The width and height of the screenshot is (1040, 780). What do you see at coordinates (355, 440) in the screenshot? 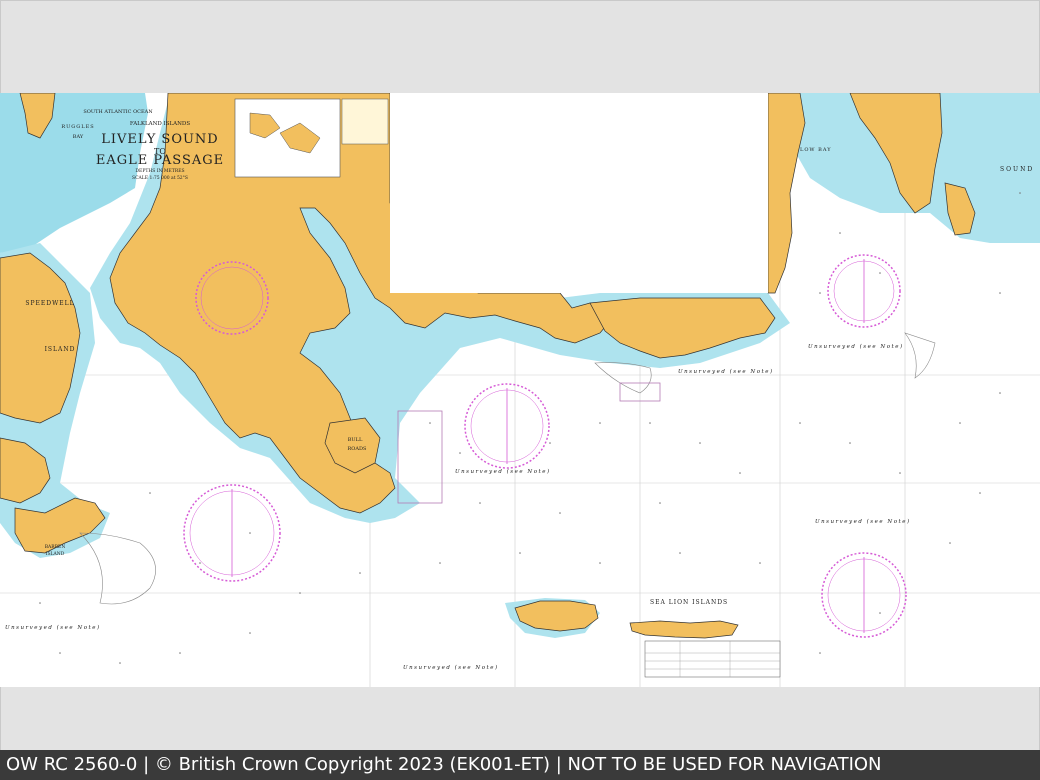
I see `bull-label: BULL` at bounding box center [355, 440].